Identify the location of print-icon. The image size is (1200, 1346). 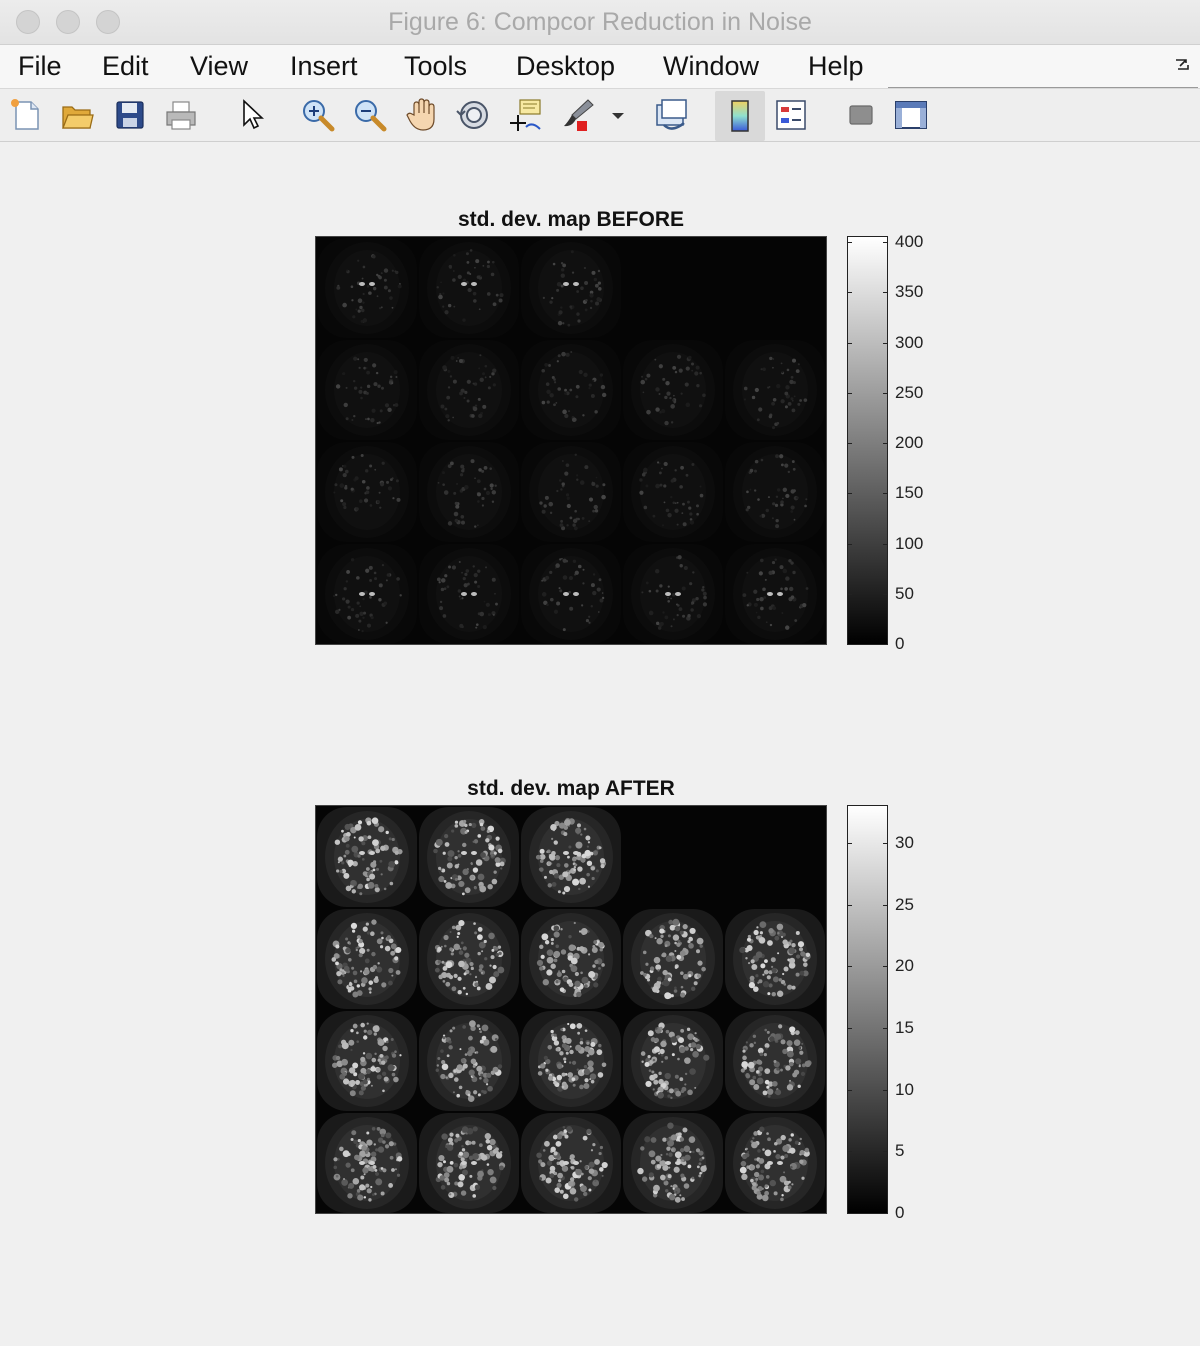
(181, 115).